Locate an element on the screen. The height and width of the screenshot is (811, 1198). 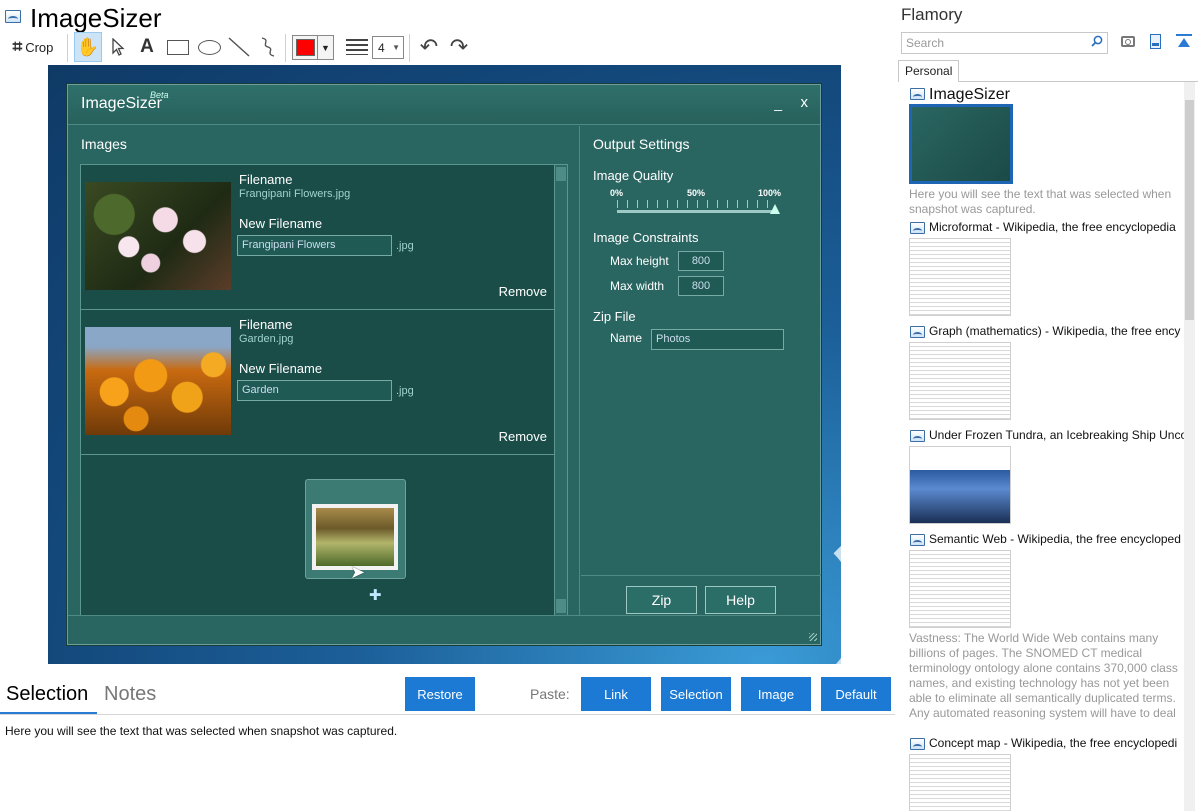
window-statusbar is located at coordinates (444, 629).